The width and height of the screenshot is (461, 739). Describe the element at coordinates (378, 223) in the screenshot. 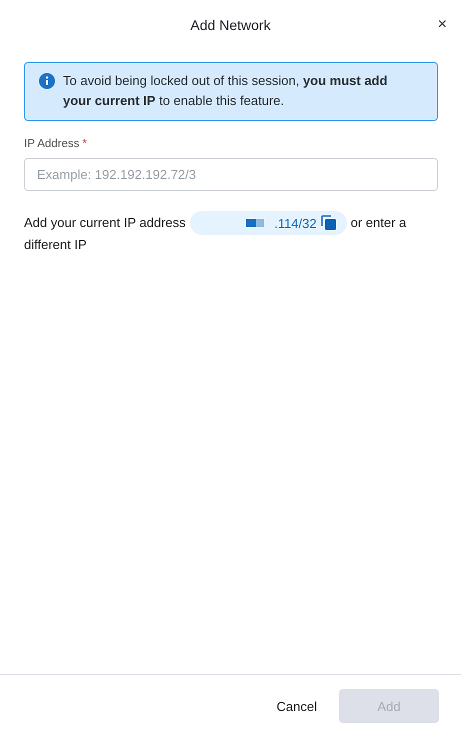

I see `hint-text: or enter a` at that location.